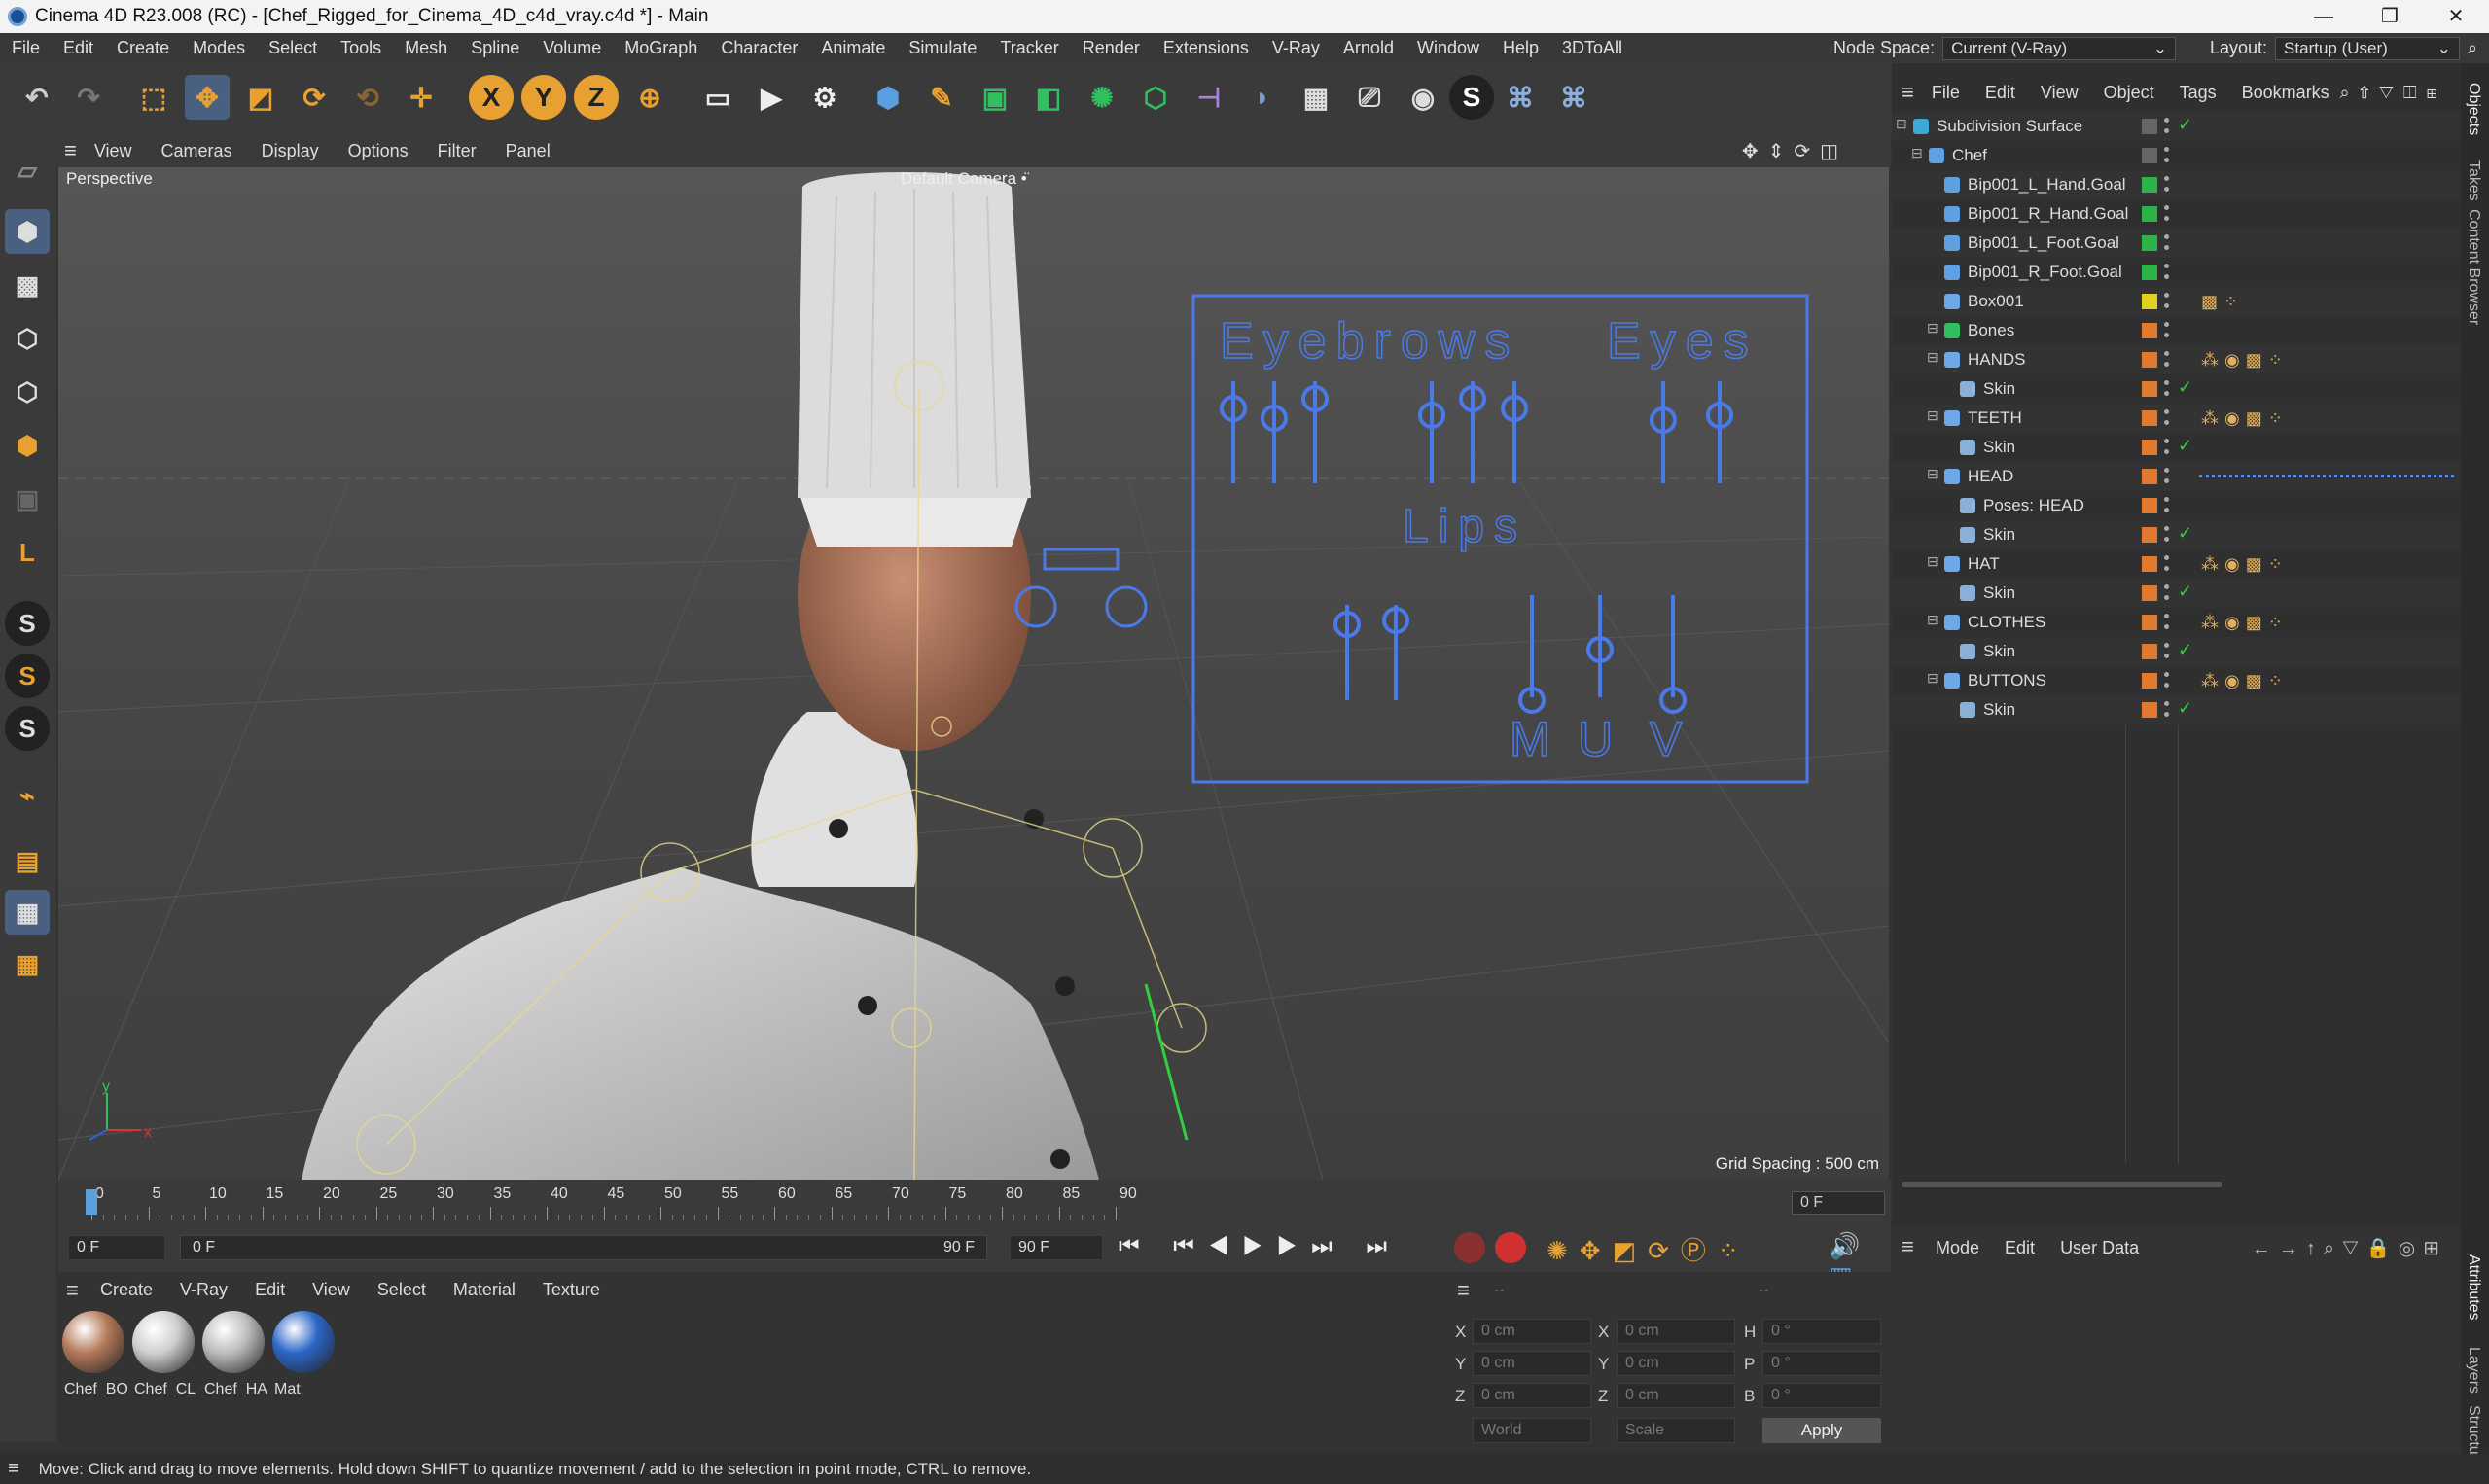  I want to click on object-name: Box001, so click(1996, 302).